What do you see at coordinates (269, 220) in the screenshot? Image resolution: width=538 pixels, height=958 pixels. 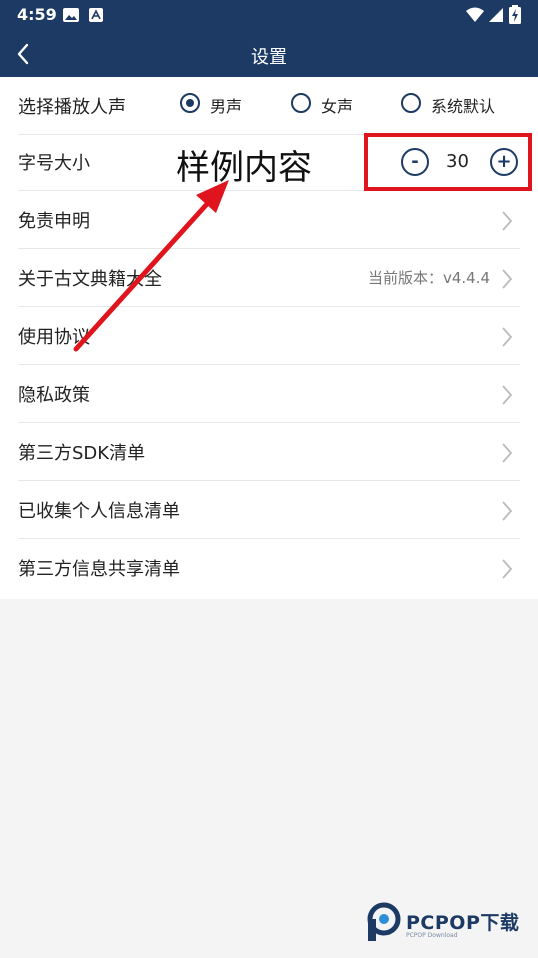 I see `disclaimer-row: 免责申明` at bounding box center [269, 220].